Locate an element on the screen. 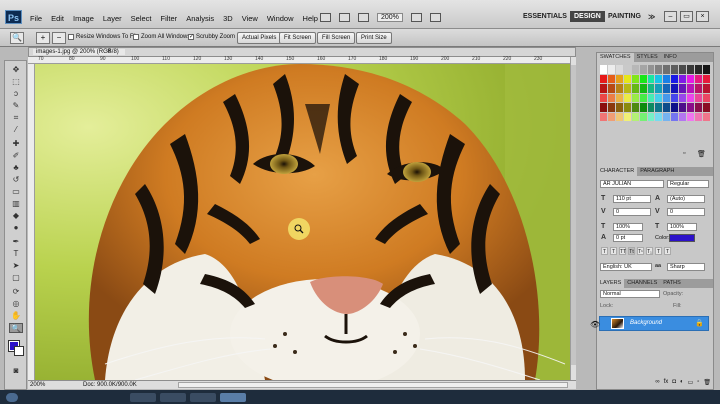  layer-mask-icon: ◘ is located at coordinates (674, 383).